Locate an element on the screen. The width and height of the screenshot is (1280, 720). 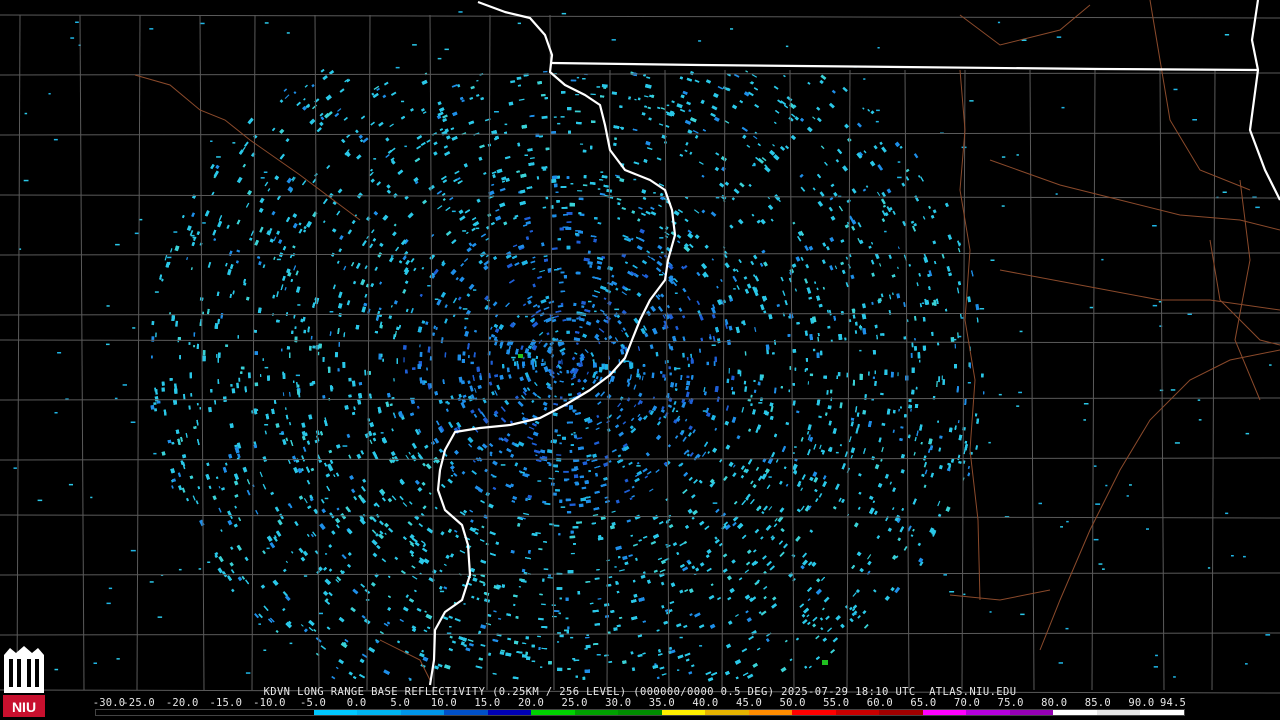
niu-logo: NIU is located at coordinates (24, 681).